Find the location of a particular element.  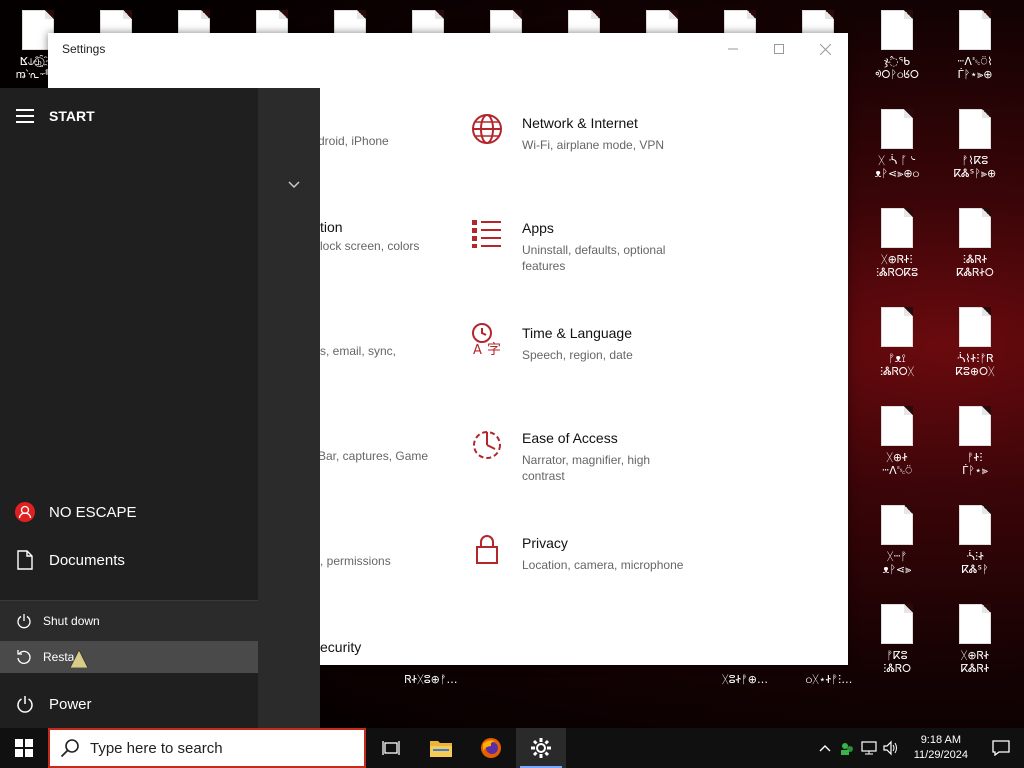

search-icon is located at coordinates (69, 748).